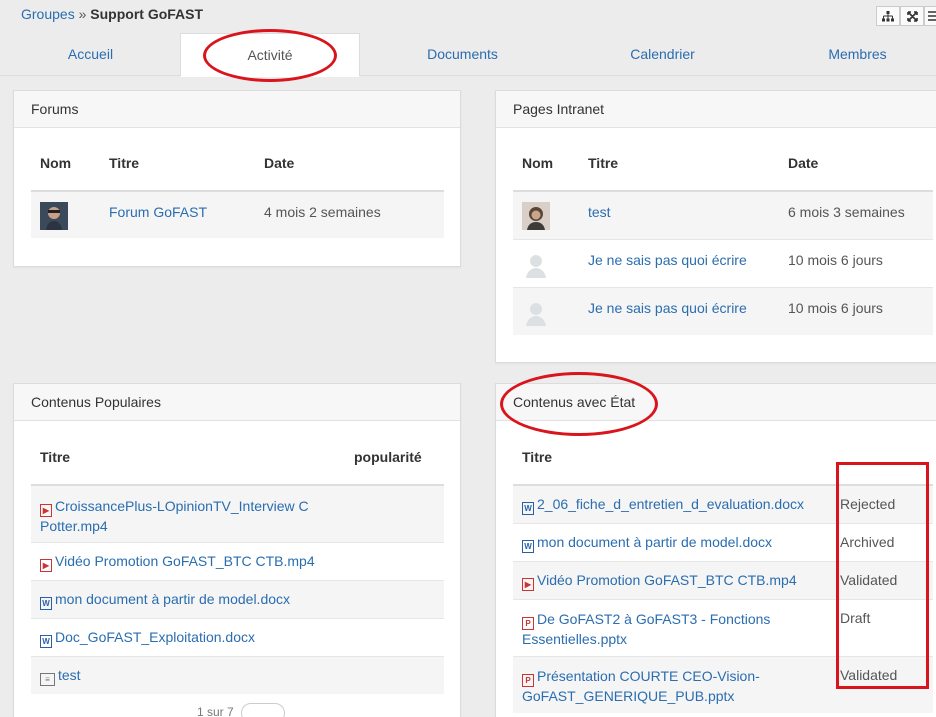  I want to click on popular-panel-title: Contenus Populaires, so click(237, 402).